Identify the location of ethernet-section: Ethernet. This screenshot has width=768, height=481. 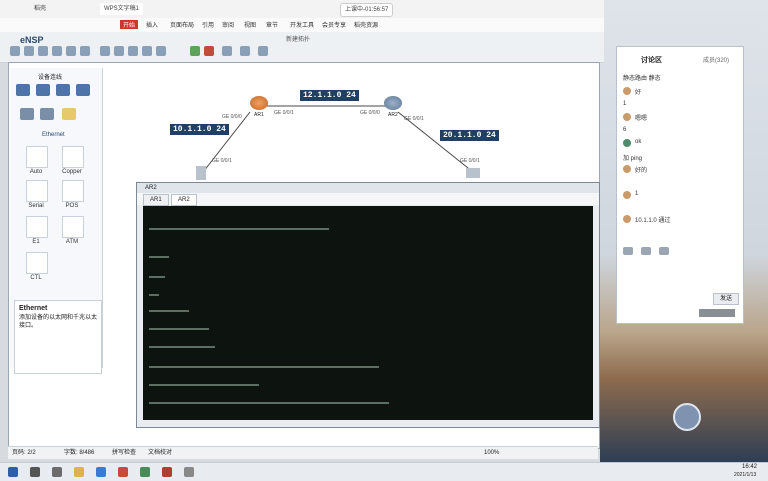
(53, 135).